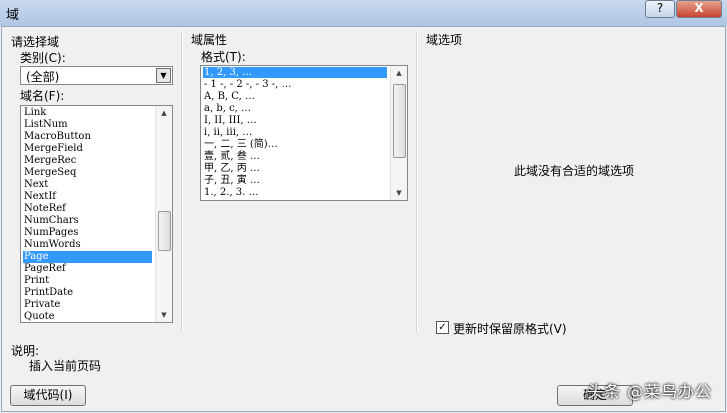 This screenshot has height=413, width=727. Describe the element at coordinates (87, 281) in the screenshot. I see `fieldname-item: Print` at that location.